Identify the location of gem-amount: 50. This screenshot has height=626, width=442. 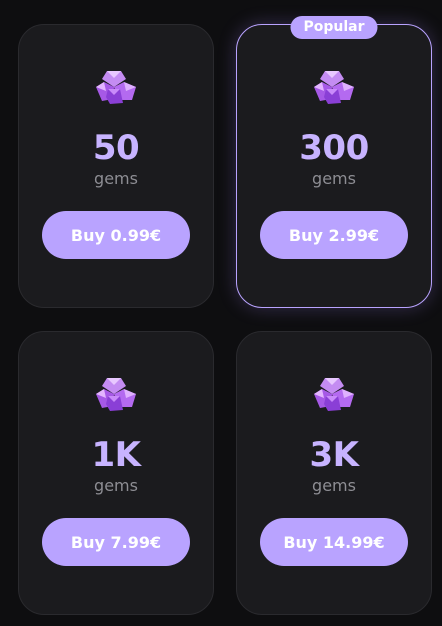
(116, 148).